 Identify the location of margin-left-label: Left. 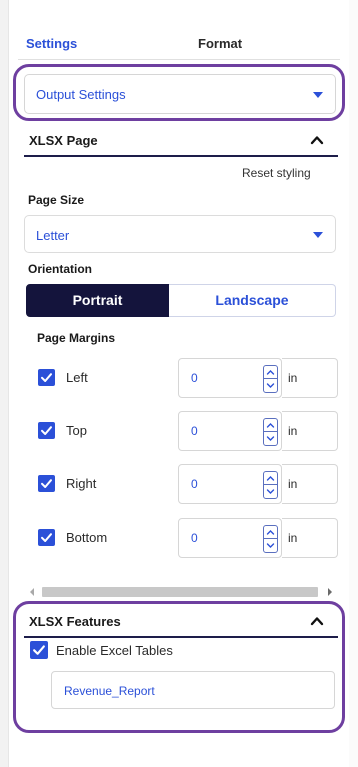
(77, 377).